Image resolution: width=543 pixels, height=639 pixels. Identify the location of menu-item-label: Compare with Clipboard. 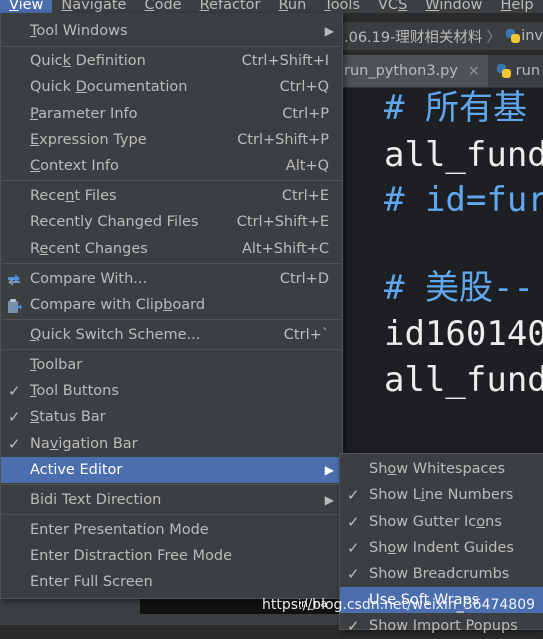
(118, 305).